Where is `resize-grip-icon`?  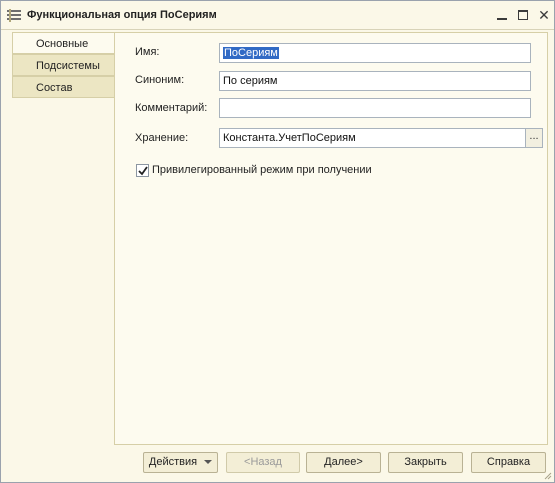 resize-grip-icon is located at coordinates (547, 475).